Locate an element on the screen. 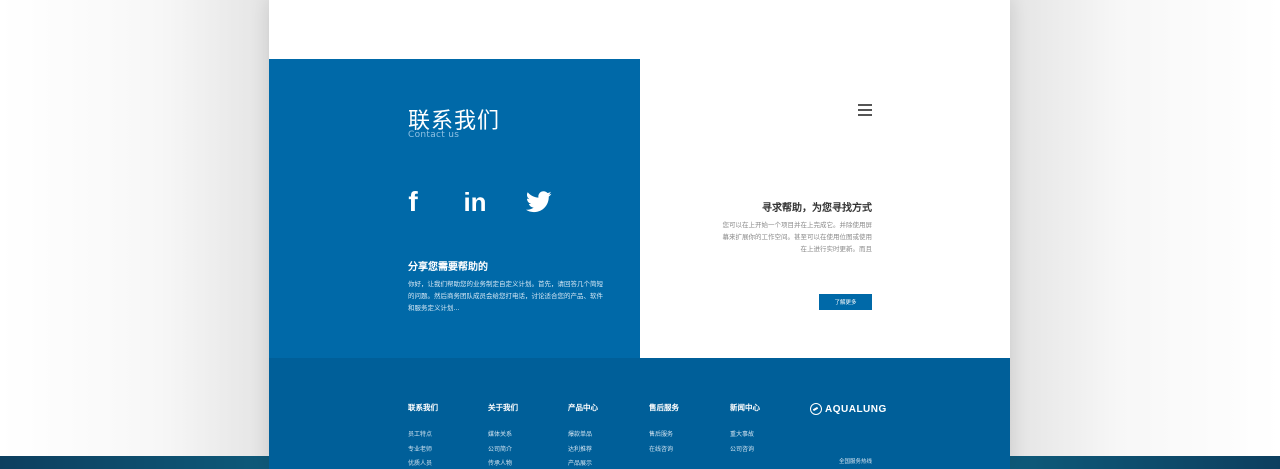 Image resolution: width=1280 pixels, height=469 pixels. footer-link: 达利推荐 is located at coordinates (583, 451).